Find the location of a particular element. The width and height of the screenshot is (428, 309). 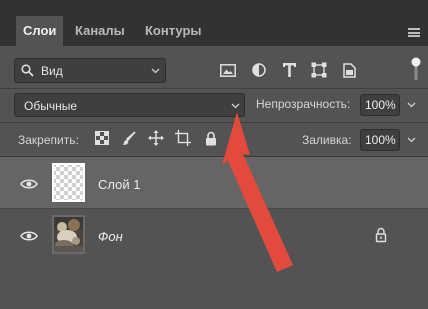

image-filter-icon is located at coordinates (228, 70).